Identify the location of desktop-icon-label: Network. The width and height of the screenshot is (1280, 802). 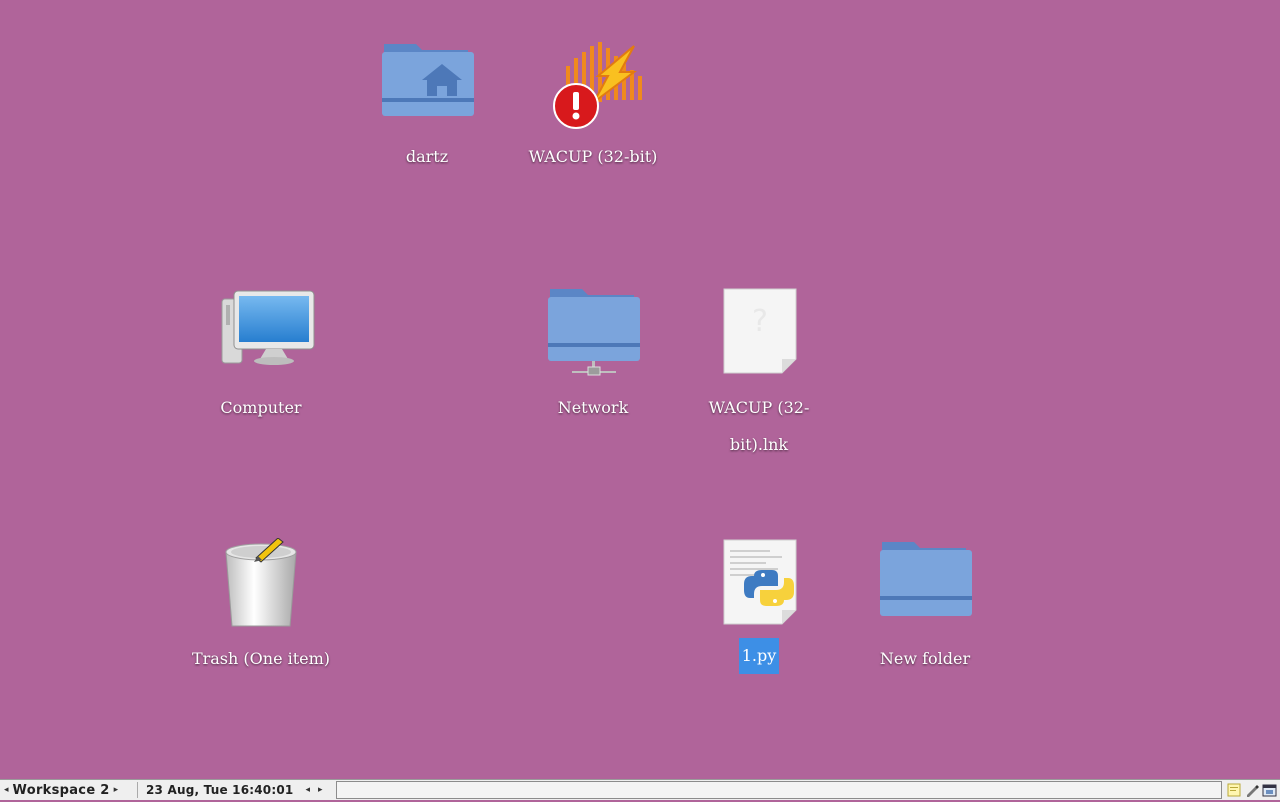
(593, 407).